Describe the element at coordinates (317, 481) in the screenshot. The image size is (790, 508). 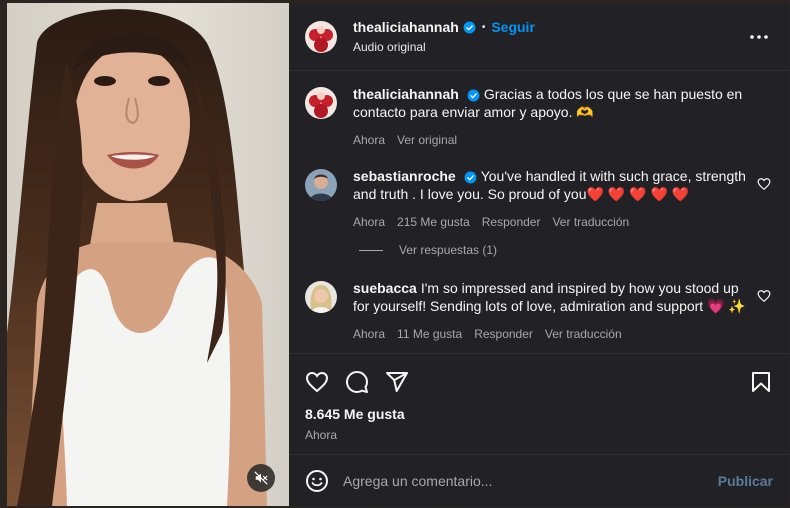
I see `emoji-icon` at that location.